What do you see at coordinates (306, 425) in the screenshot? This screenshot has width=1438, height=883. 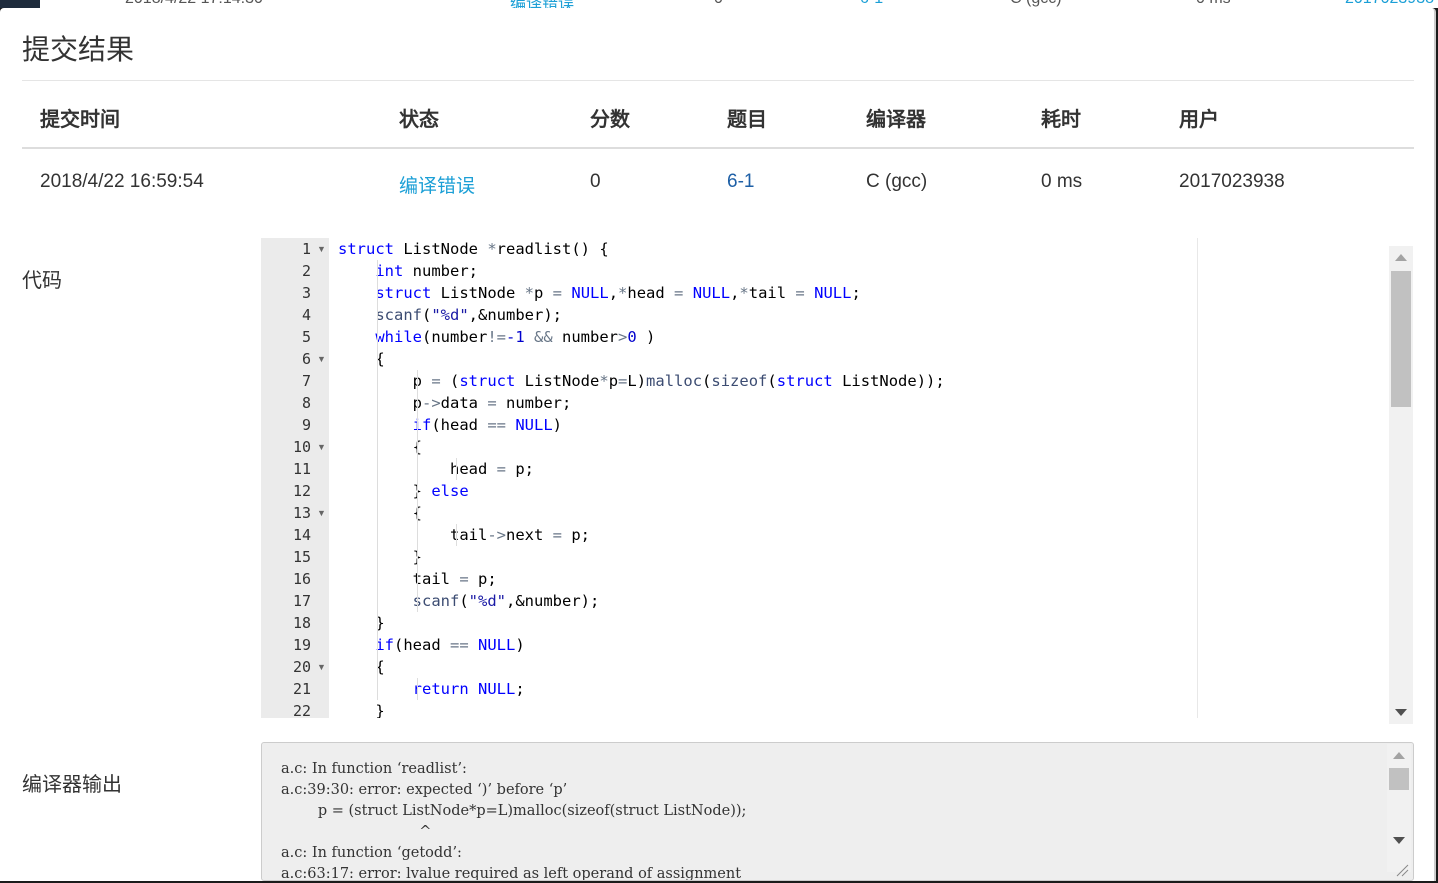 I see `line-number: 9` at bounding box center [306, 425].